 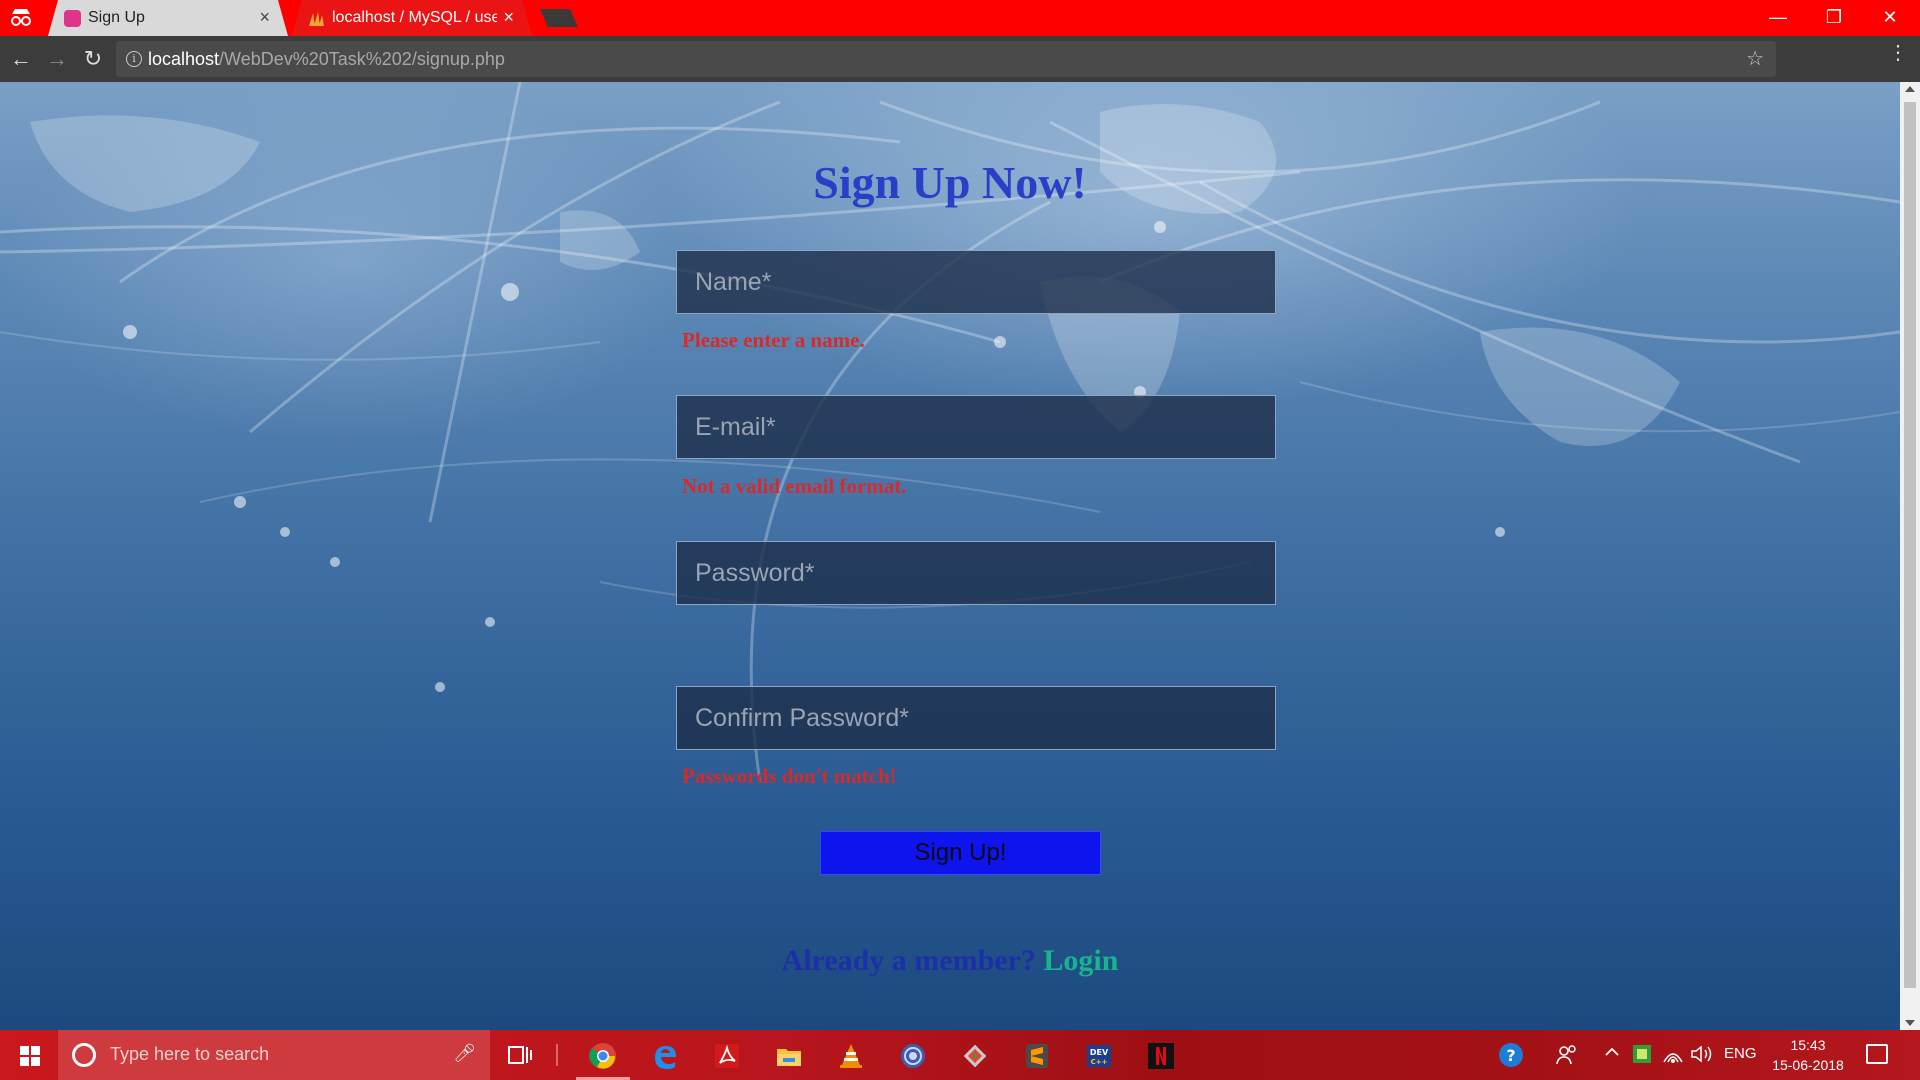 What do you see at coordinates (21, 59) in the screenshot?
I see `back-arrow-icon: ←` at bounding box center [21, 59].